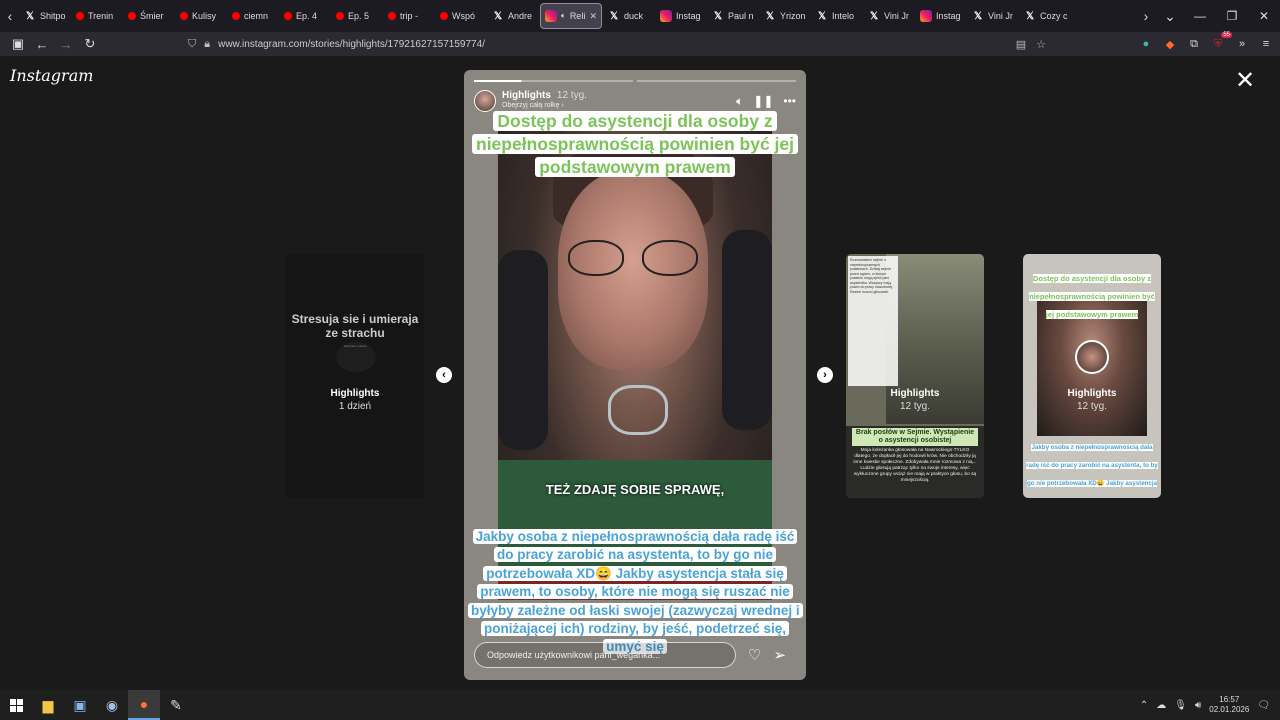  What do you see at coordinates (544, 105) in the screenshot?
I see `watch-full-reel-link: Obejrzyj całą rolkę ›` at bounding box center [544, 105].